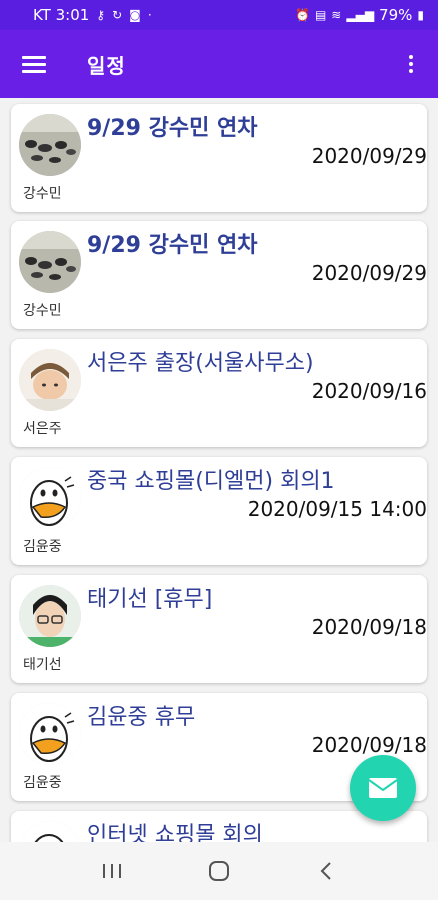 The width and height of the screenshot is (438, 900). What do you see at coordinates (396, 15) in the screenshot?
I see `battery-percent: 79%` at bounding box center [396, 15].